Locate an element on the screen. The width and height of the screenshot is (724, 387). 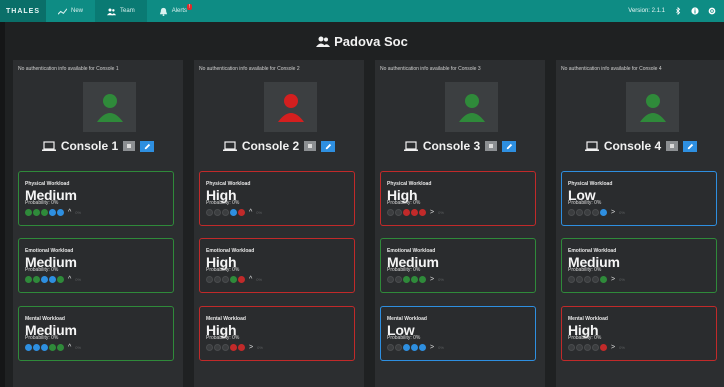
info-icon is located at coordinates (695, 11).